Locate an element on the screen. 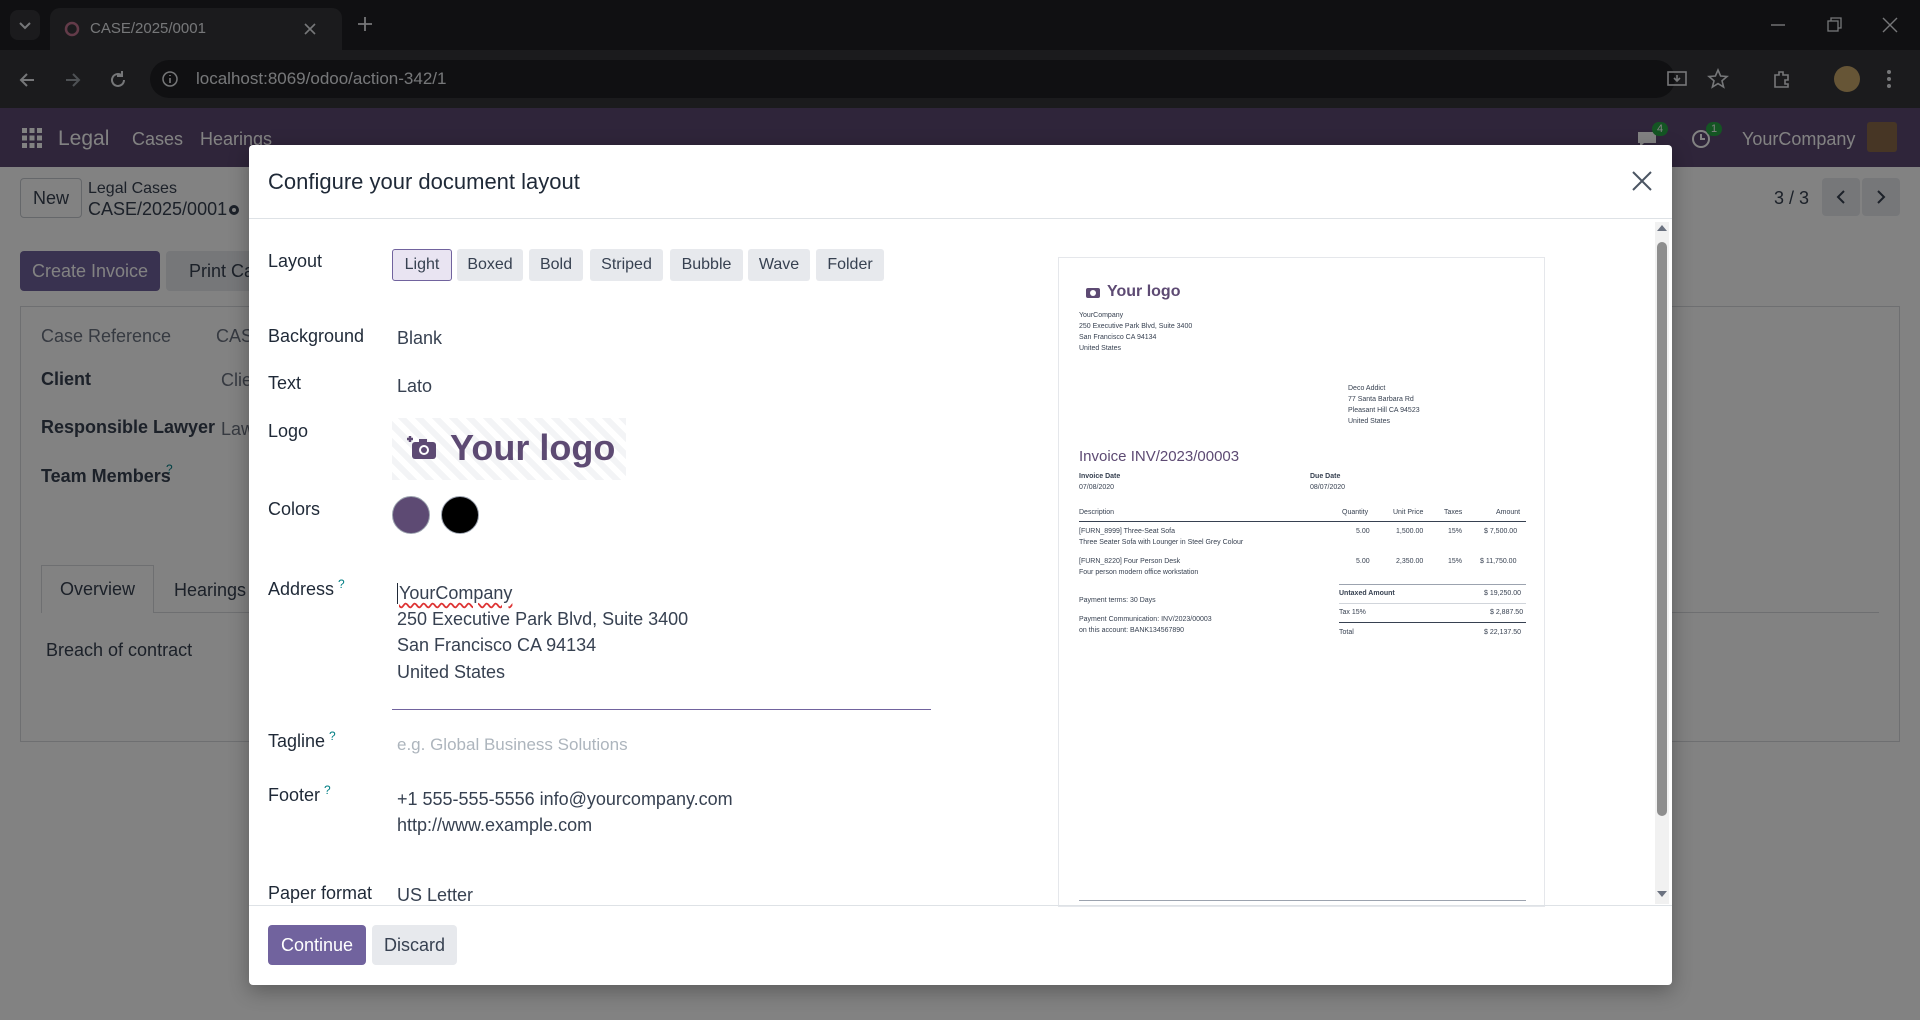  preview-logo: Your logo is located at coordinates (1144, 291).